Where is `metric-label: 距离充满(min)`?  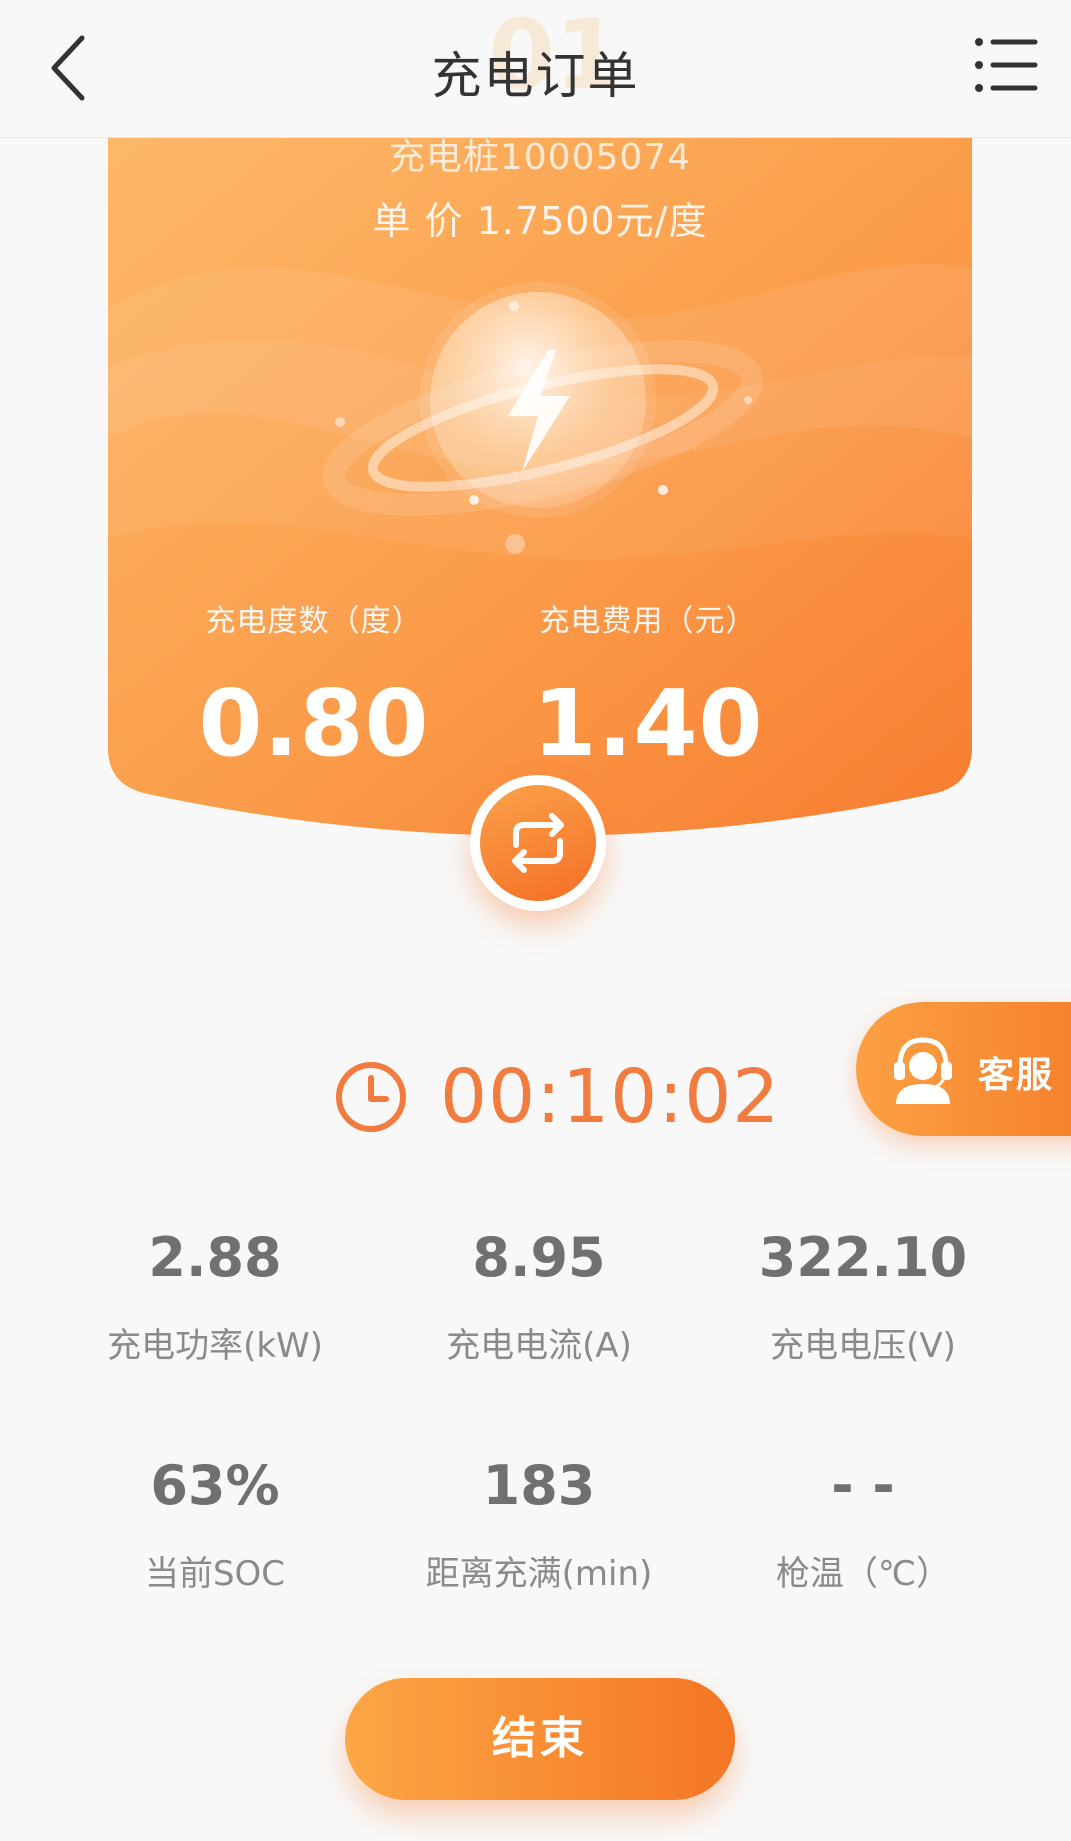
metric-label: 距离充满(min) is located at coordinates (539, 1574).